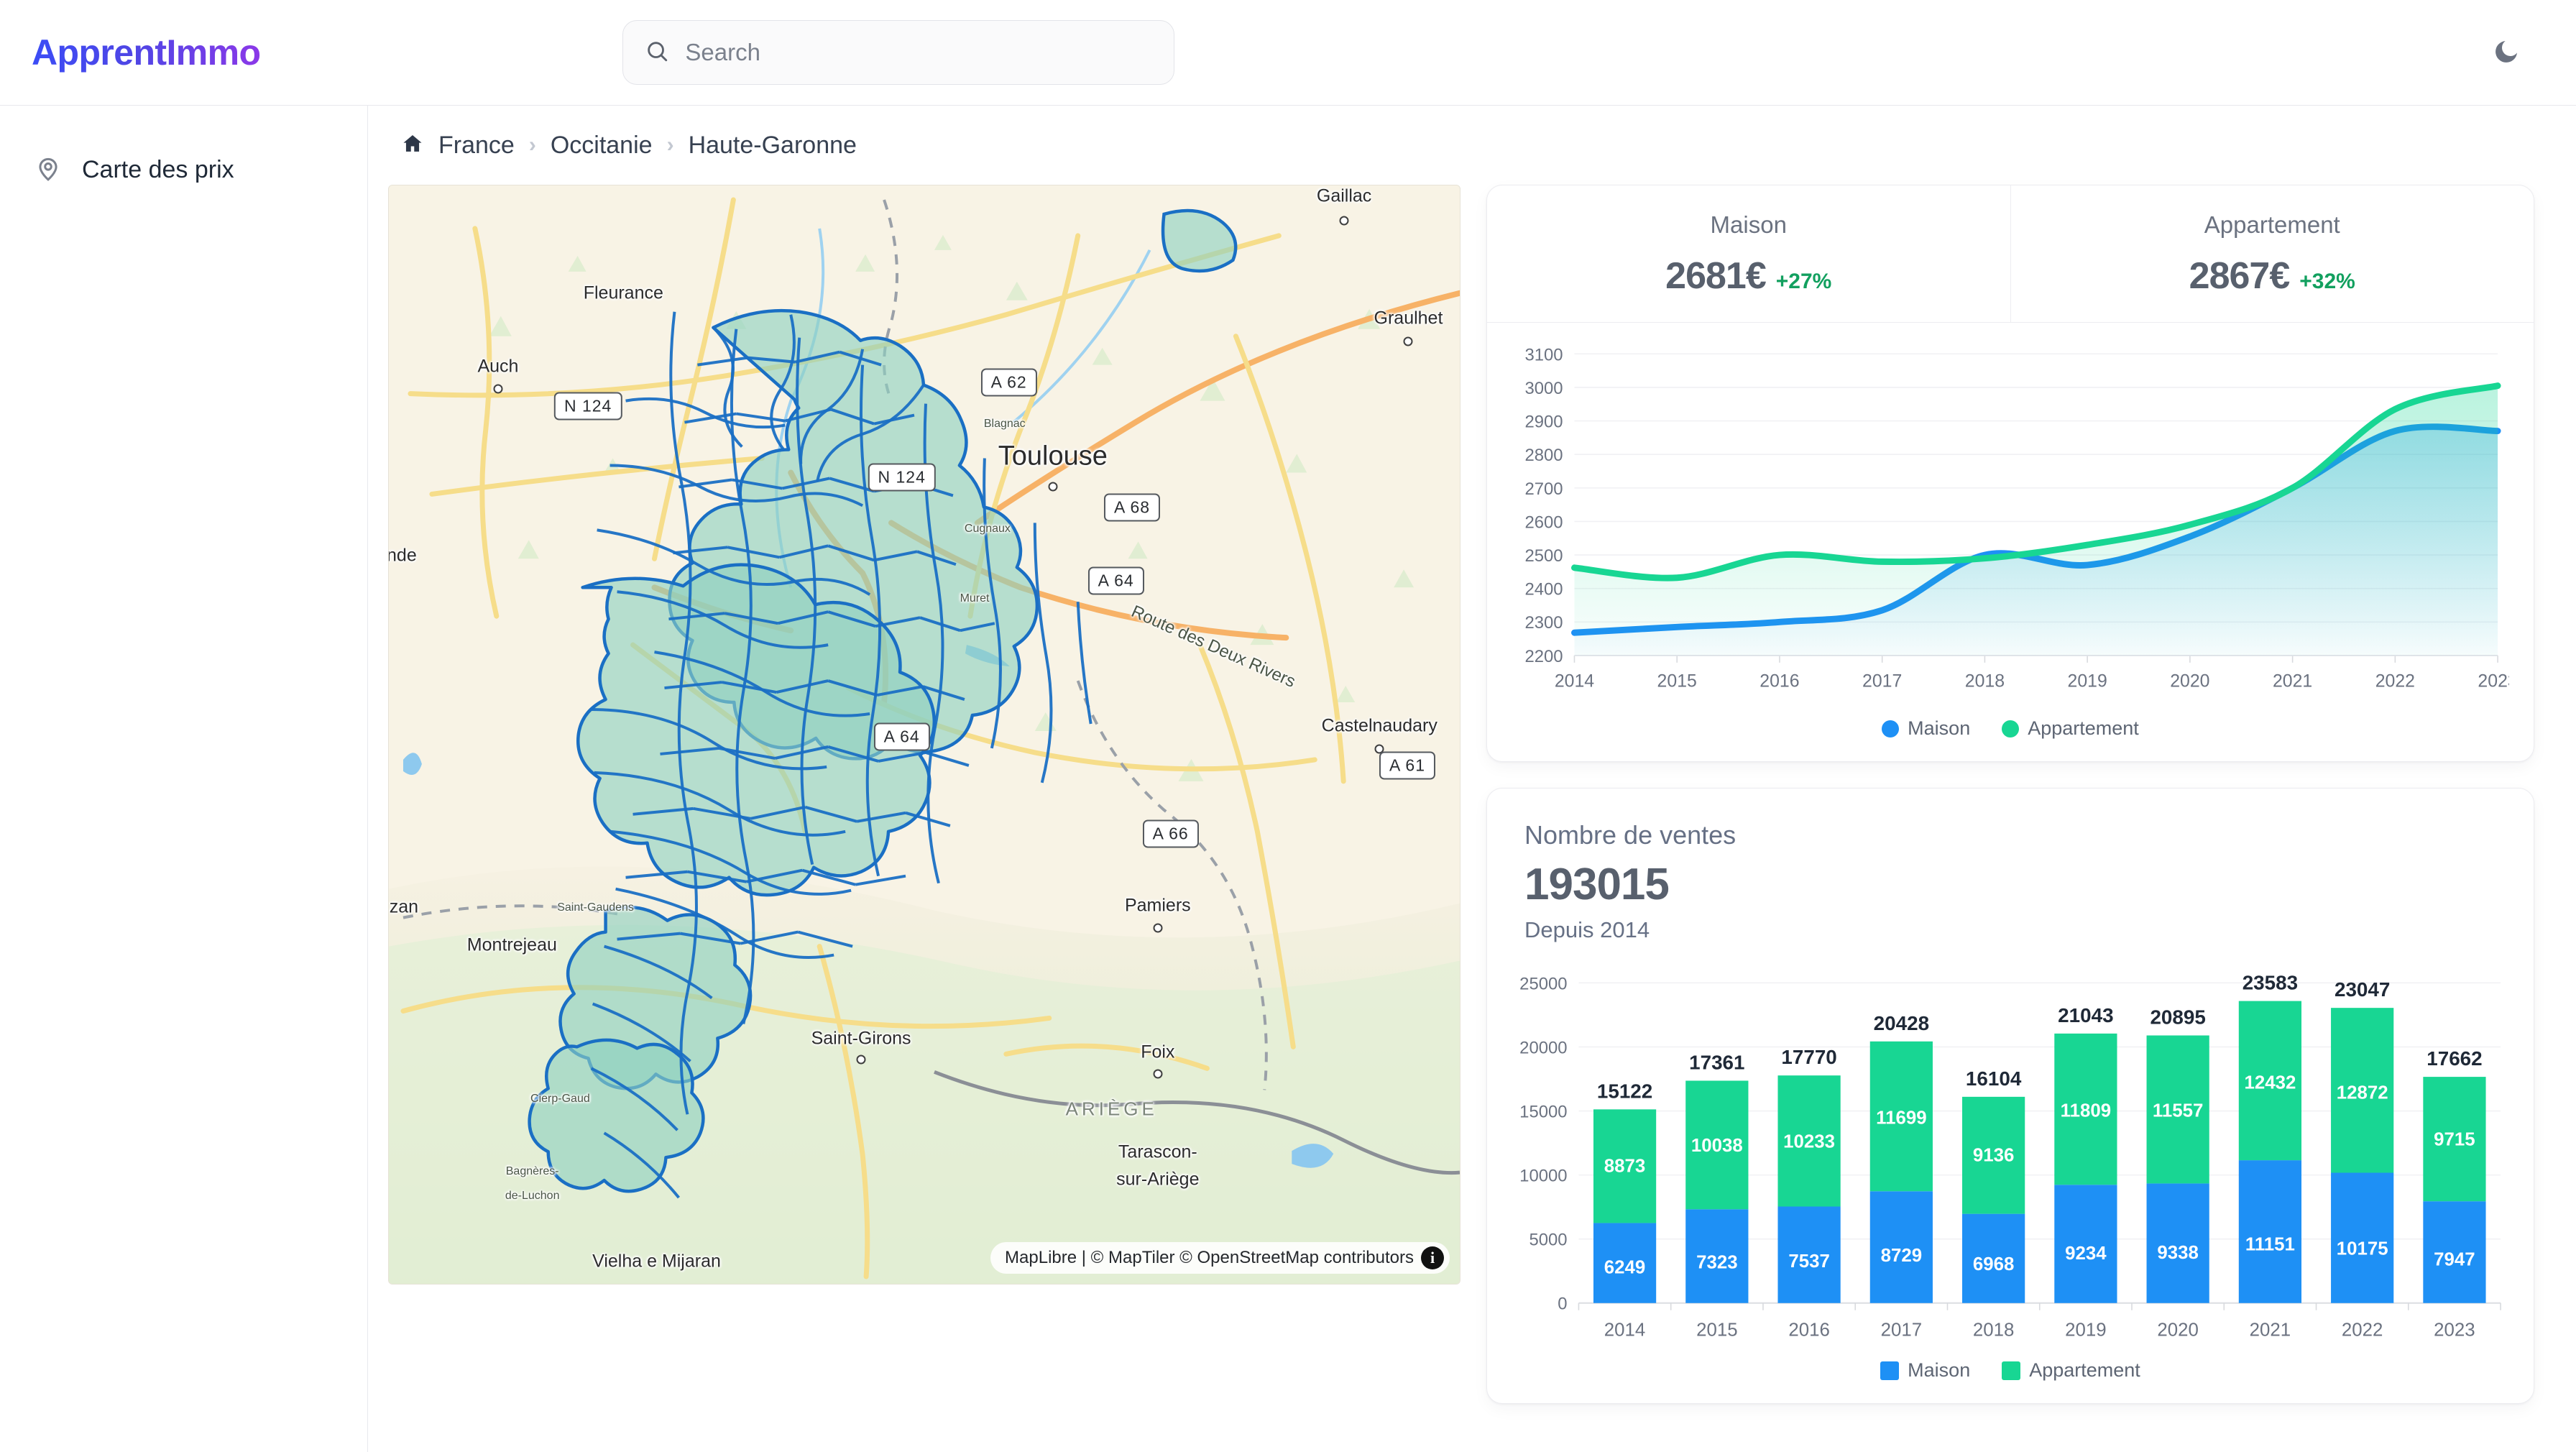  Describe the element at coordinates (1288, 53) in the screenshot. I see `top-bar: ApprentImmo` at that location.